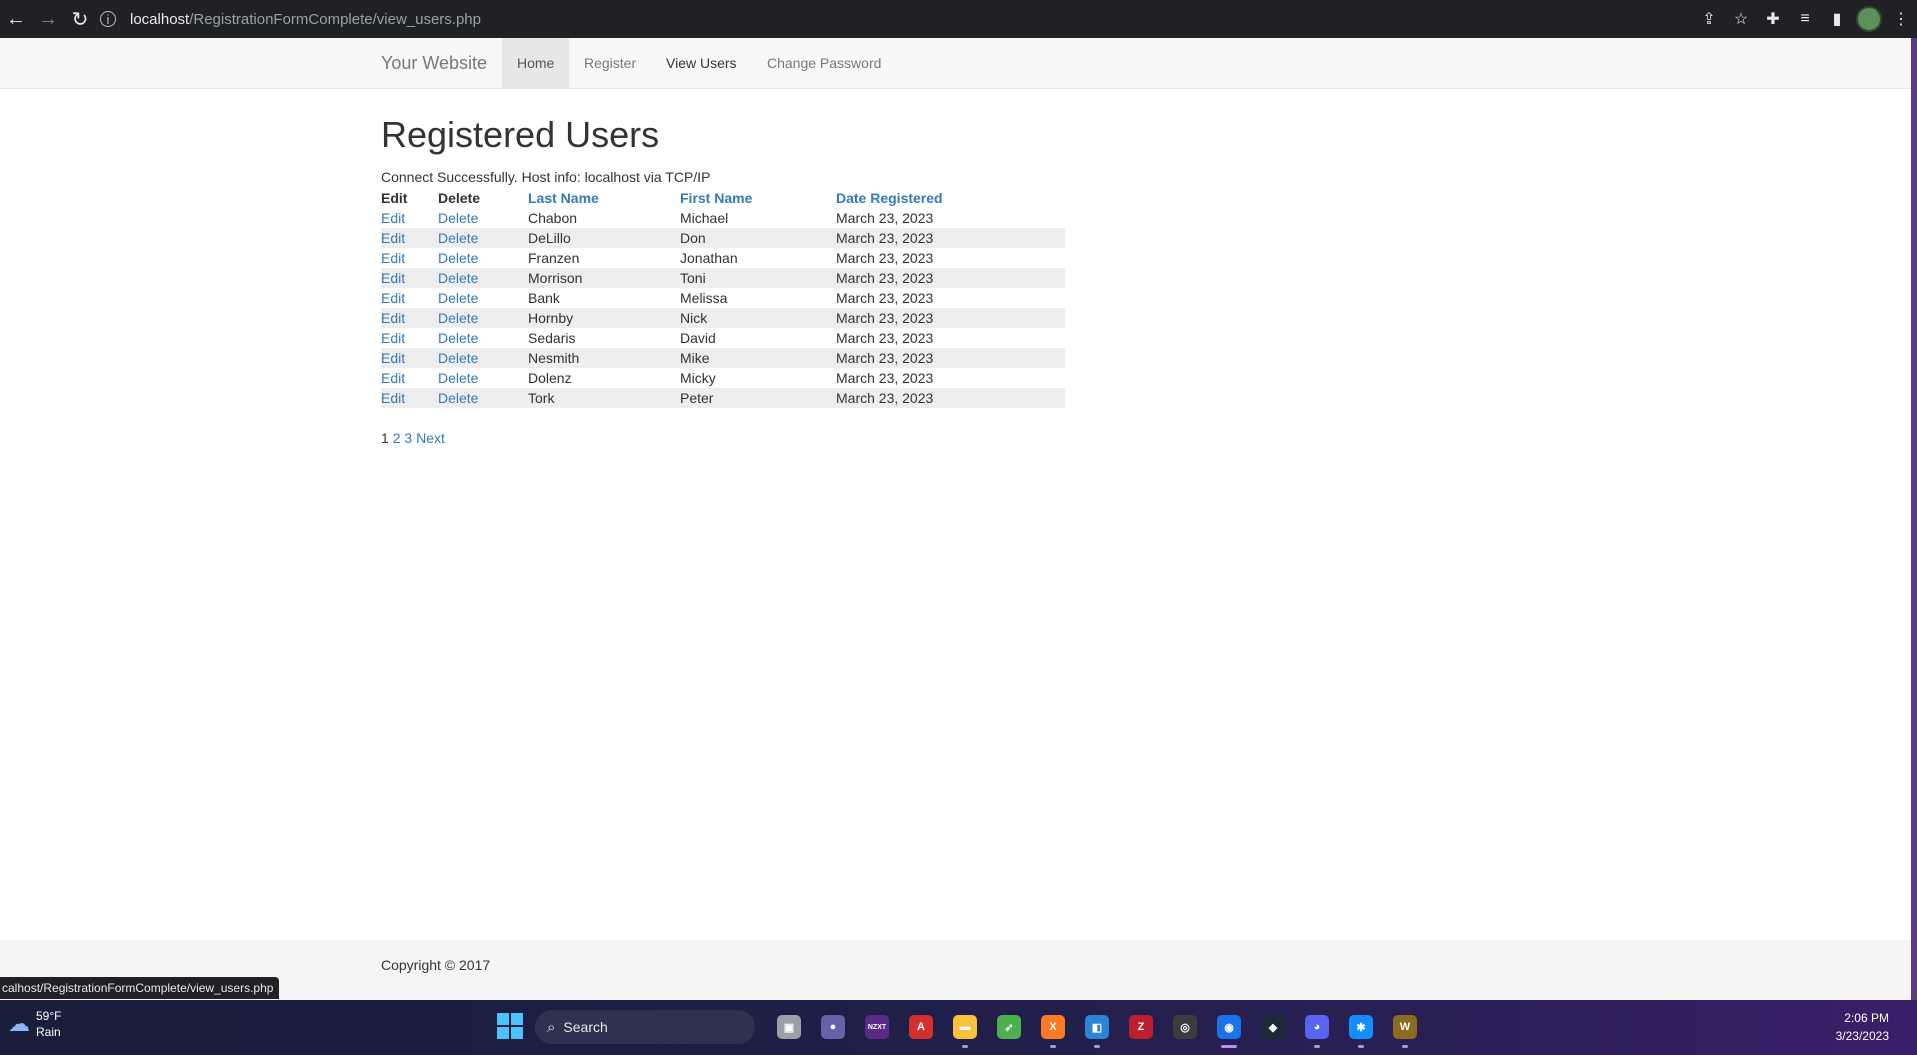  Describe the element at coordinates (434, 63) in the screenshot. I see `brand-link: Your Website` at that location.